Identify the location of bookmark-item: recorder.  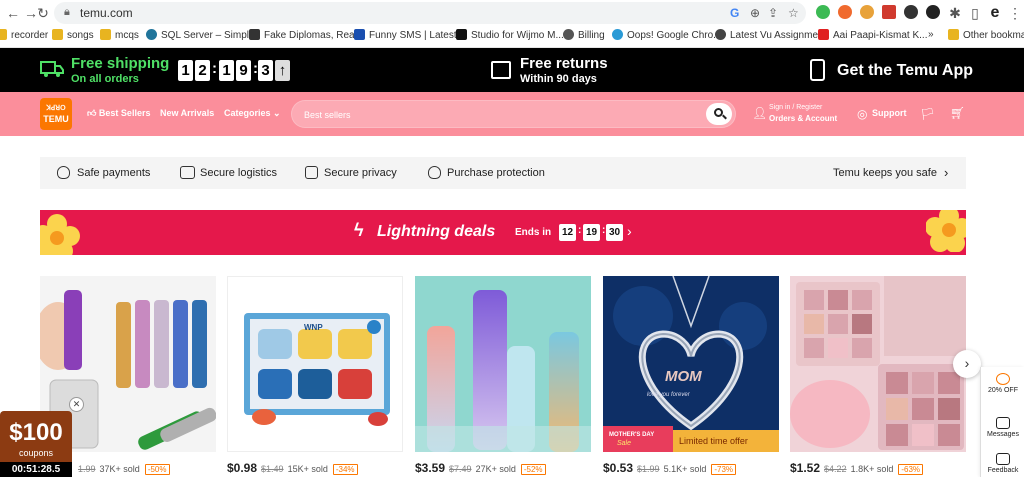
(24, 35).